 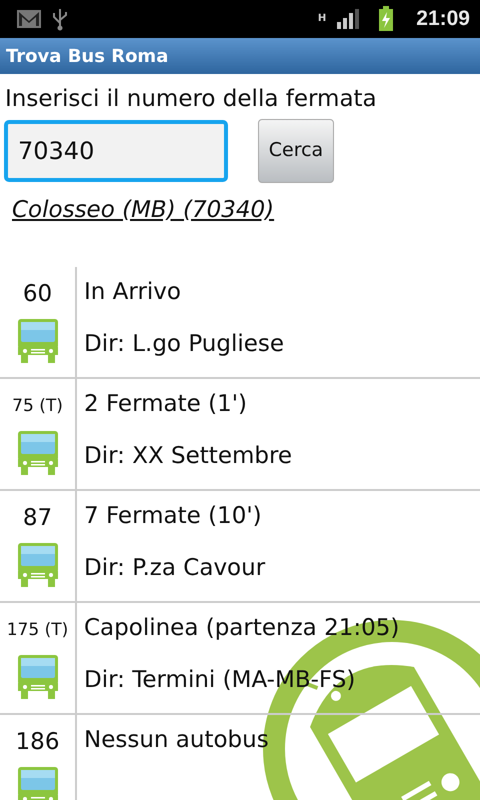 I want to click on app-title-bar: Trova Bus Roma, so click(x=240, y=56).